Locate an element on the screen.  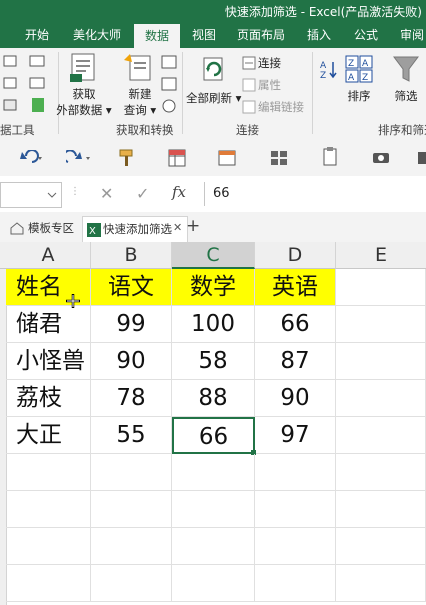
new-query-button: 新建 查询 ▾ is located at coordinates (140, 102).